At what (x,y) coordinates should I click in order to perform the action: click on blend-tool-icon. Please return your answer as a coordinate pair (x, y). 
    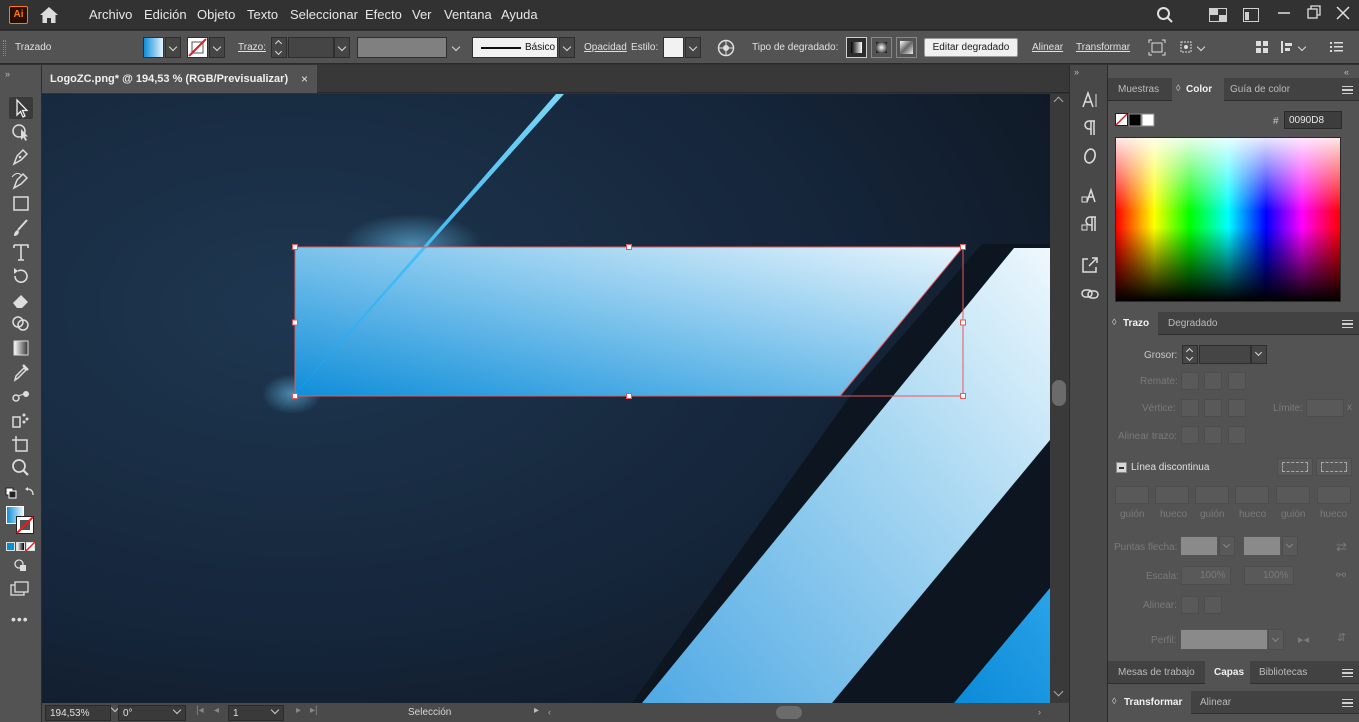
    Looking at the image, I should click on (21, 396).